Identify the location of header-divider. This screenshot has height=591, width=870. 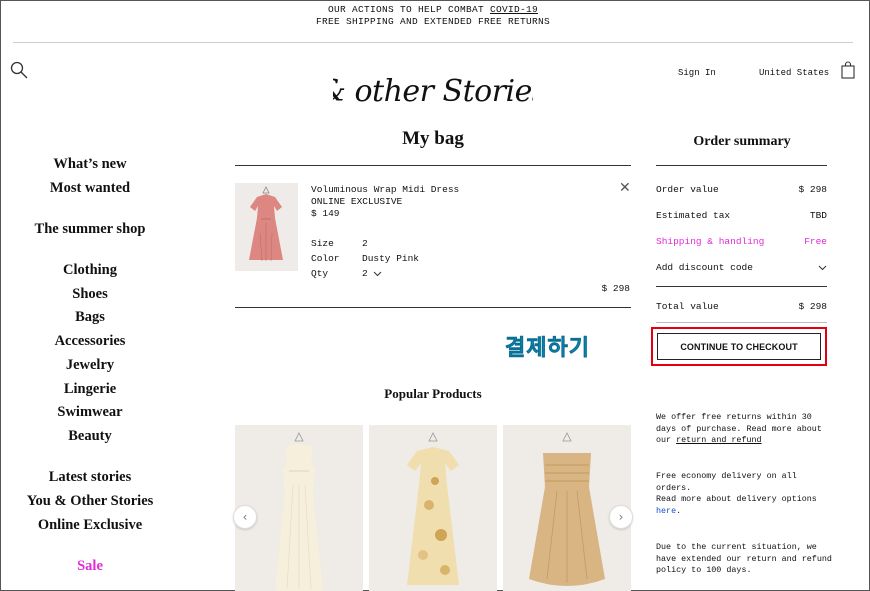
(433, 42).